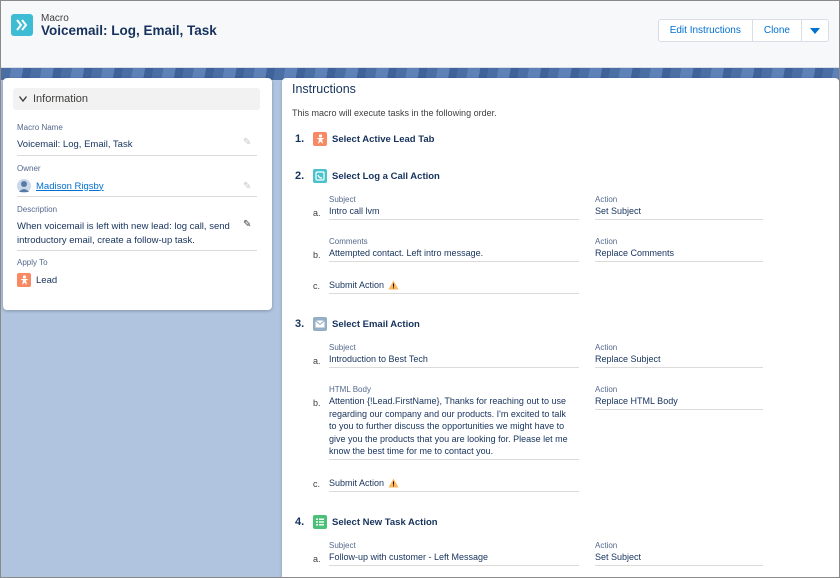  I want to click on step-title: Select New Task Action, so click(385, 522).